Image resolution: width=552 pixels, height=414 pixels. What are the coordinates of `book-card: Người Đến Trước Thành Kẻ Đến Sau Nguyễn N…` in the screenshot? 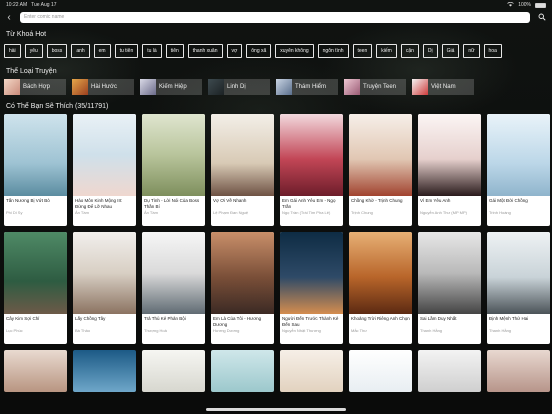 It's located at (311, 288).